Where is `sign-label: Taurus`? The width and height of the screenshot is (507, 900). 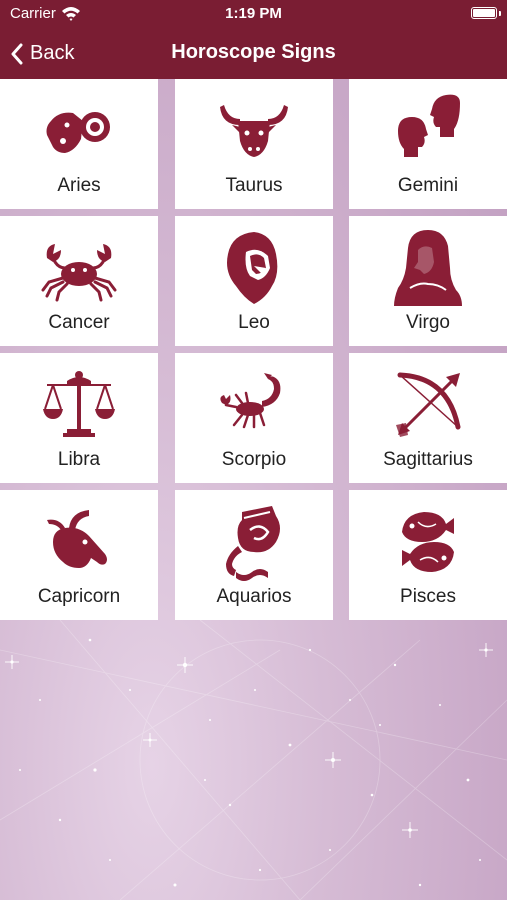
sign-label: Taurus is located at coordinates (254, 185).